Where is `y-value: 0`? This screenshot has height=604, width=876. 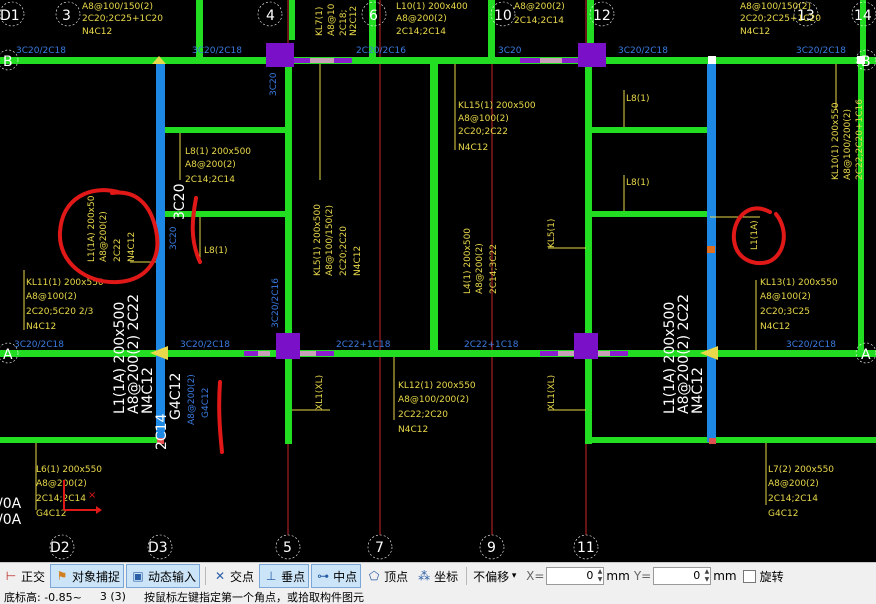
y-value: 0 is located at coordinates (697, 575).